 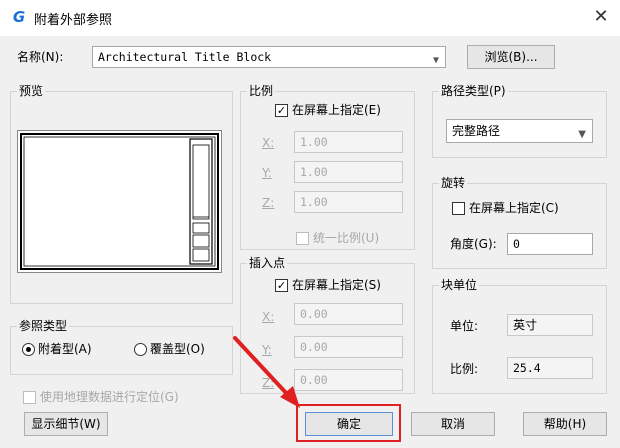 I want to click on ratio-value: 25.4, so click(x=550, y=368).